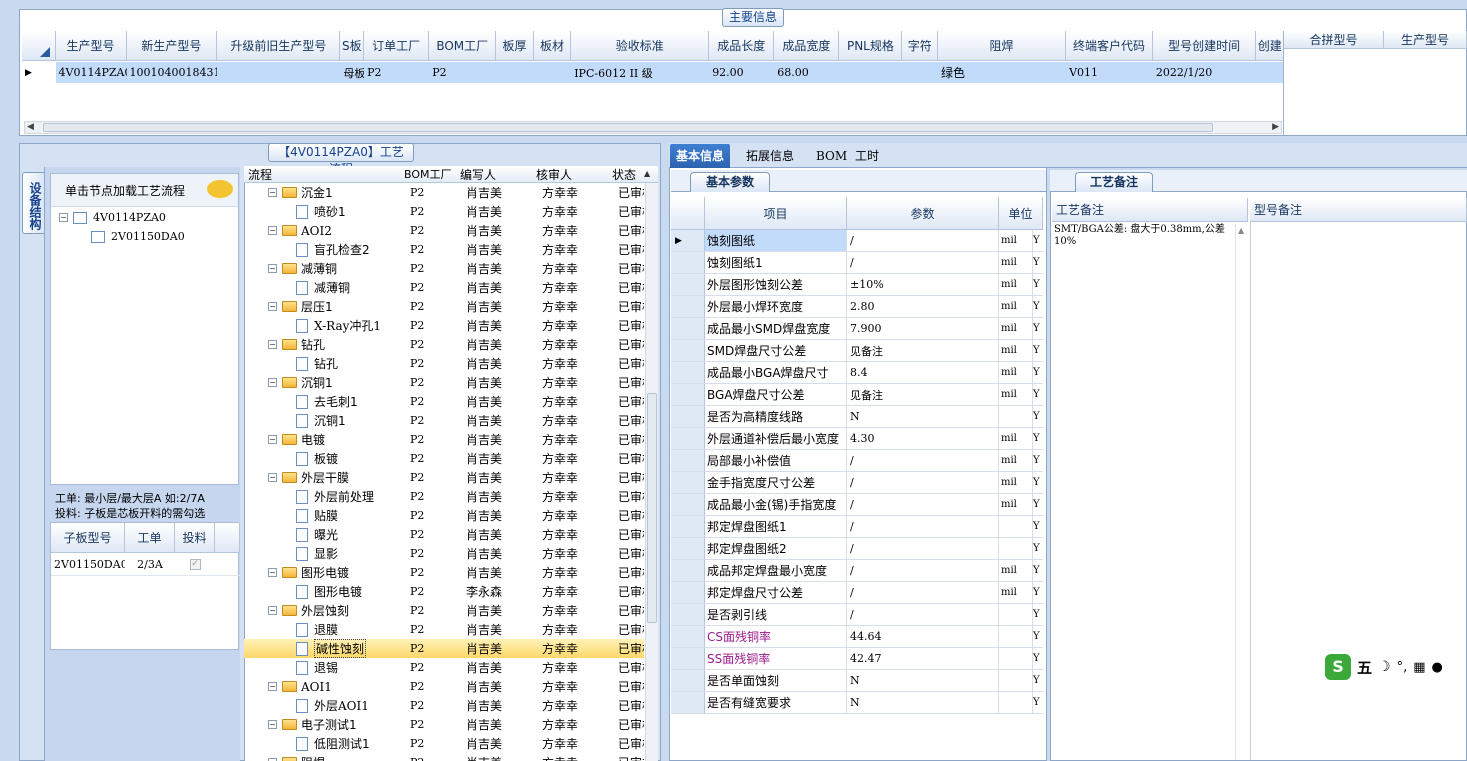 The image size is (1467, 761). Describe the element at coordinates (444, 610) in the screenshot. I see `table-row: − 外层蚀刻 P2 肖吉美 方幸幸 已审核` at that location.